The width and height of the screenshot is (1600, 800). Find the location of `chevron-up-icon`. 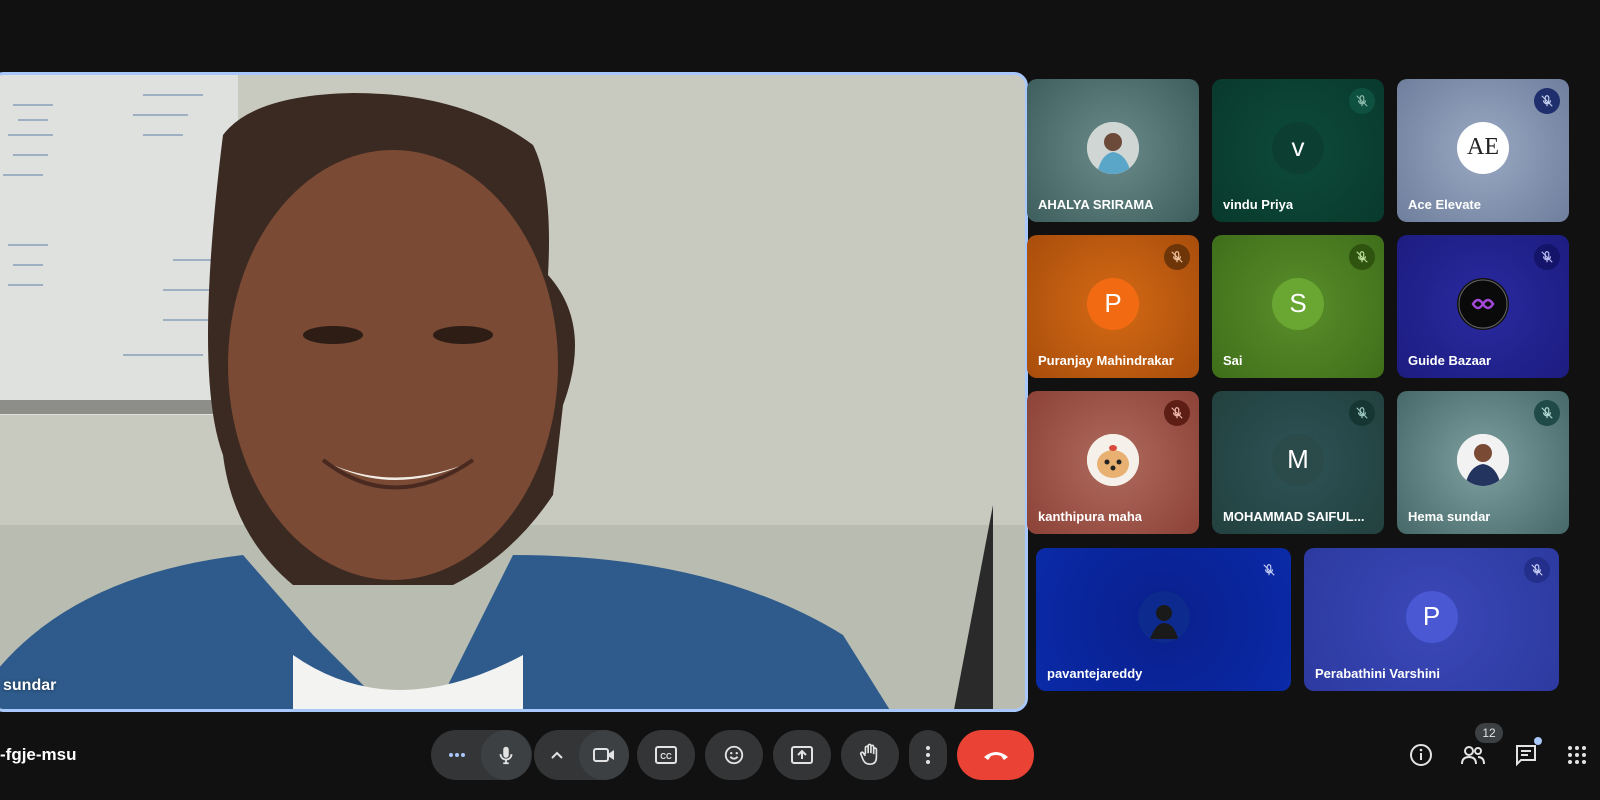

chevron-up-icon is located at coordinates (556, 755).